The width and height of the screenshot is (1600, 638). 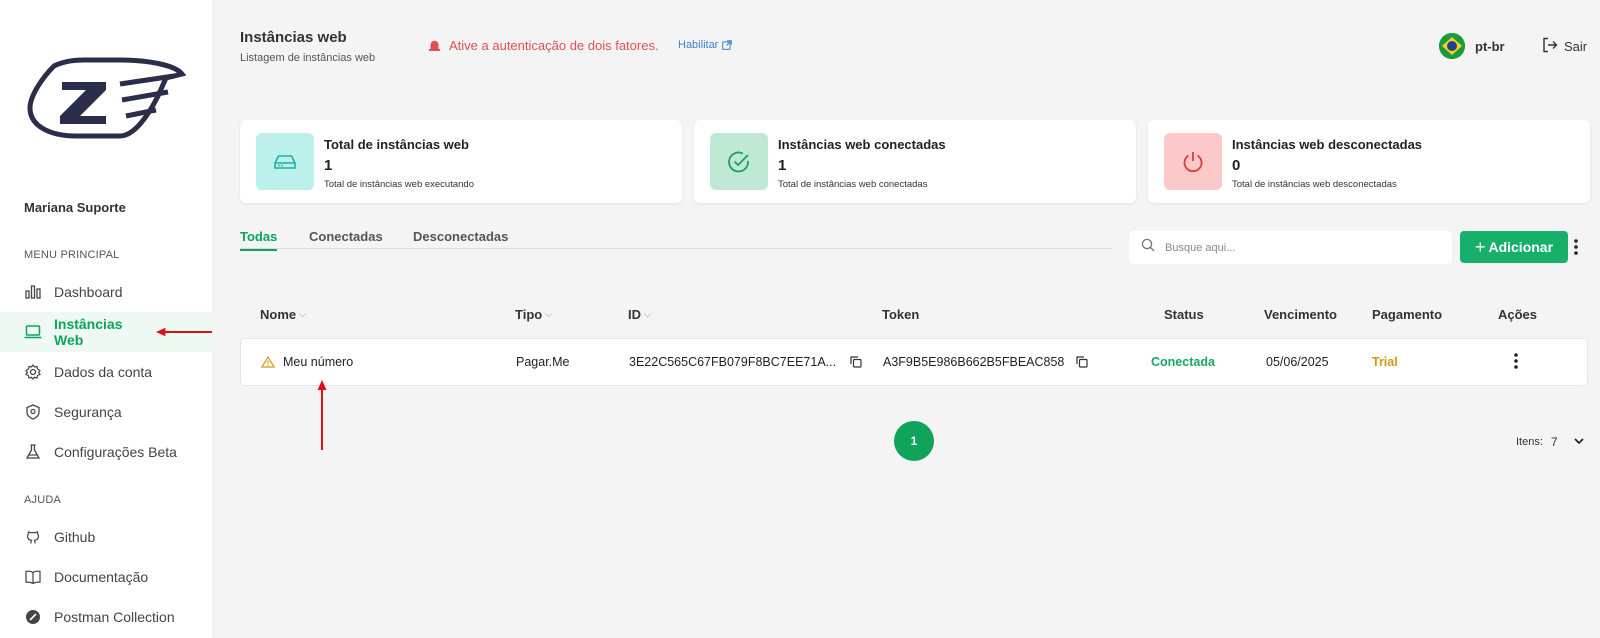 What do you see at coordinates (183, 332) in the screenshot?
I see `annotation-arrow-left` at bounding box center [183, 332].